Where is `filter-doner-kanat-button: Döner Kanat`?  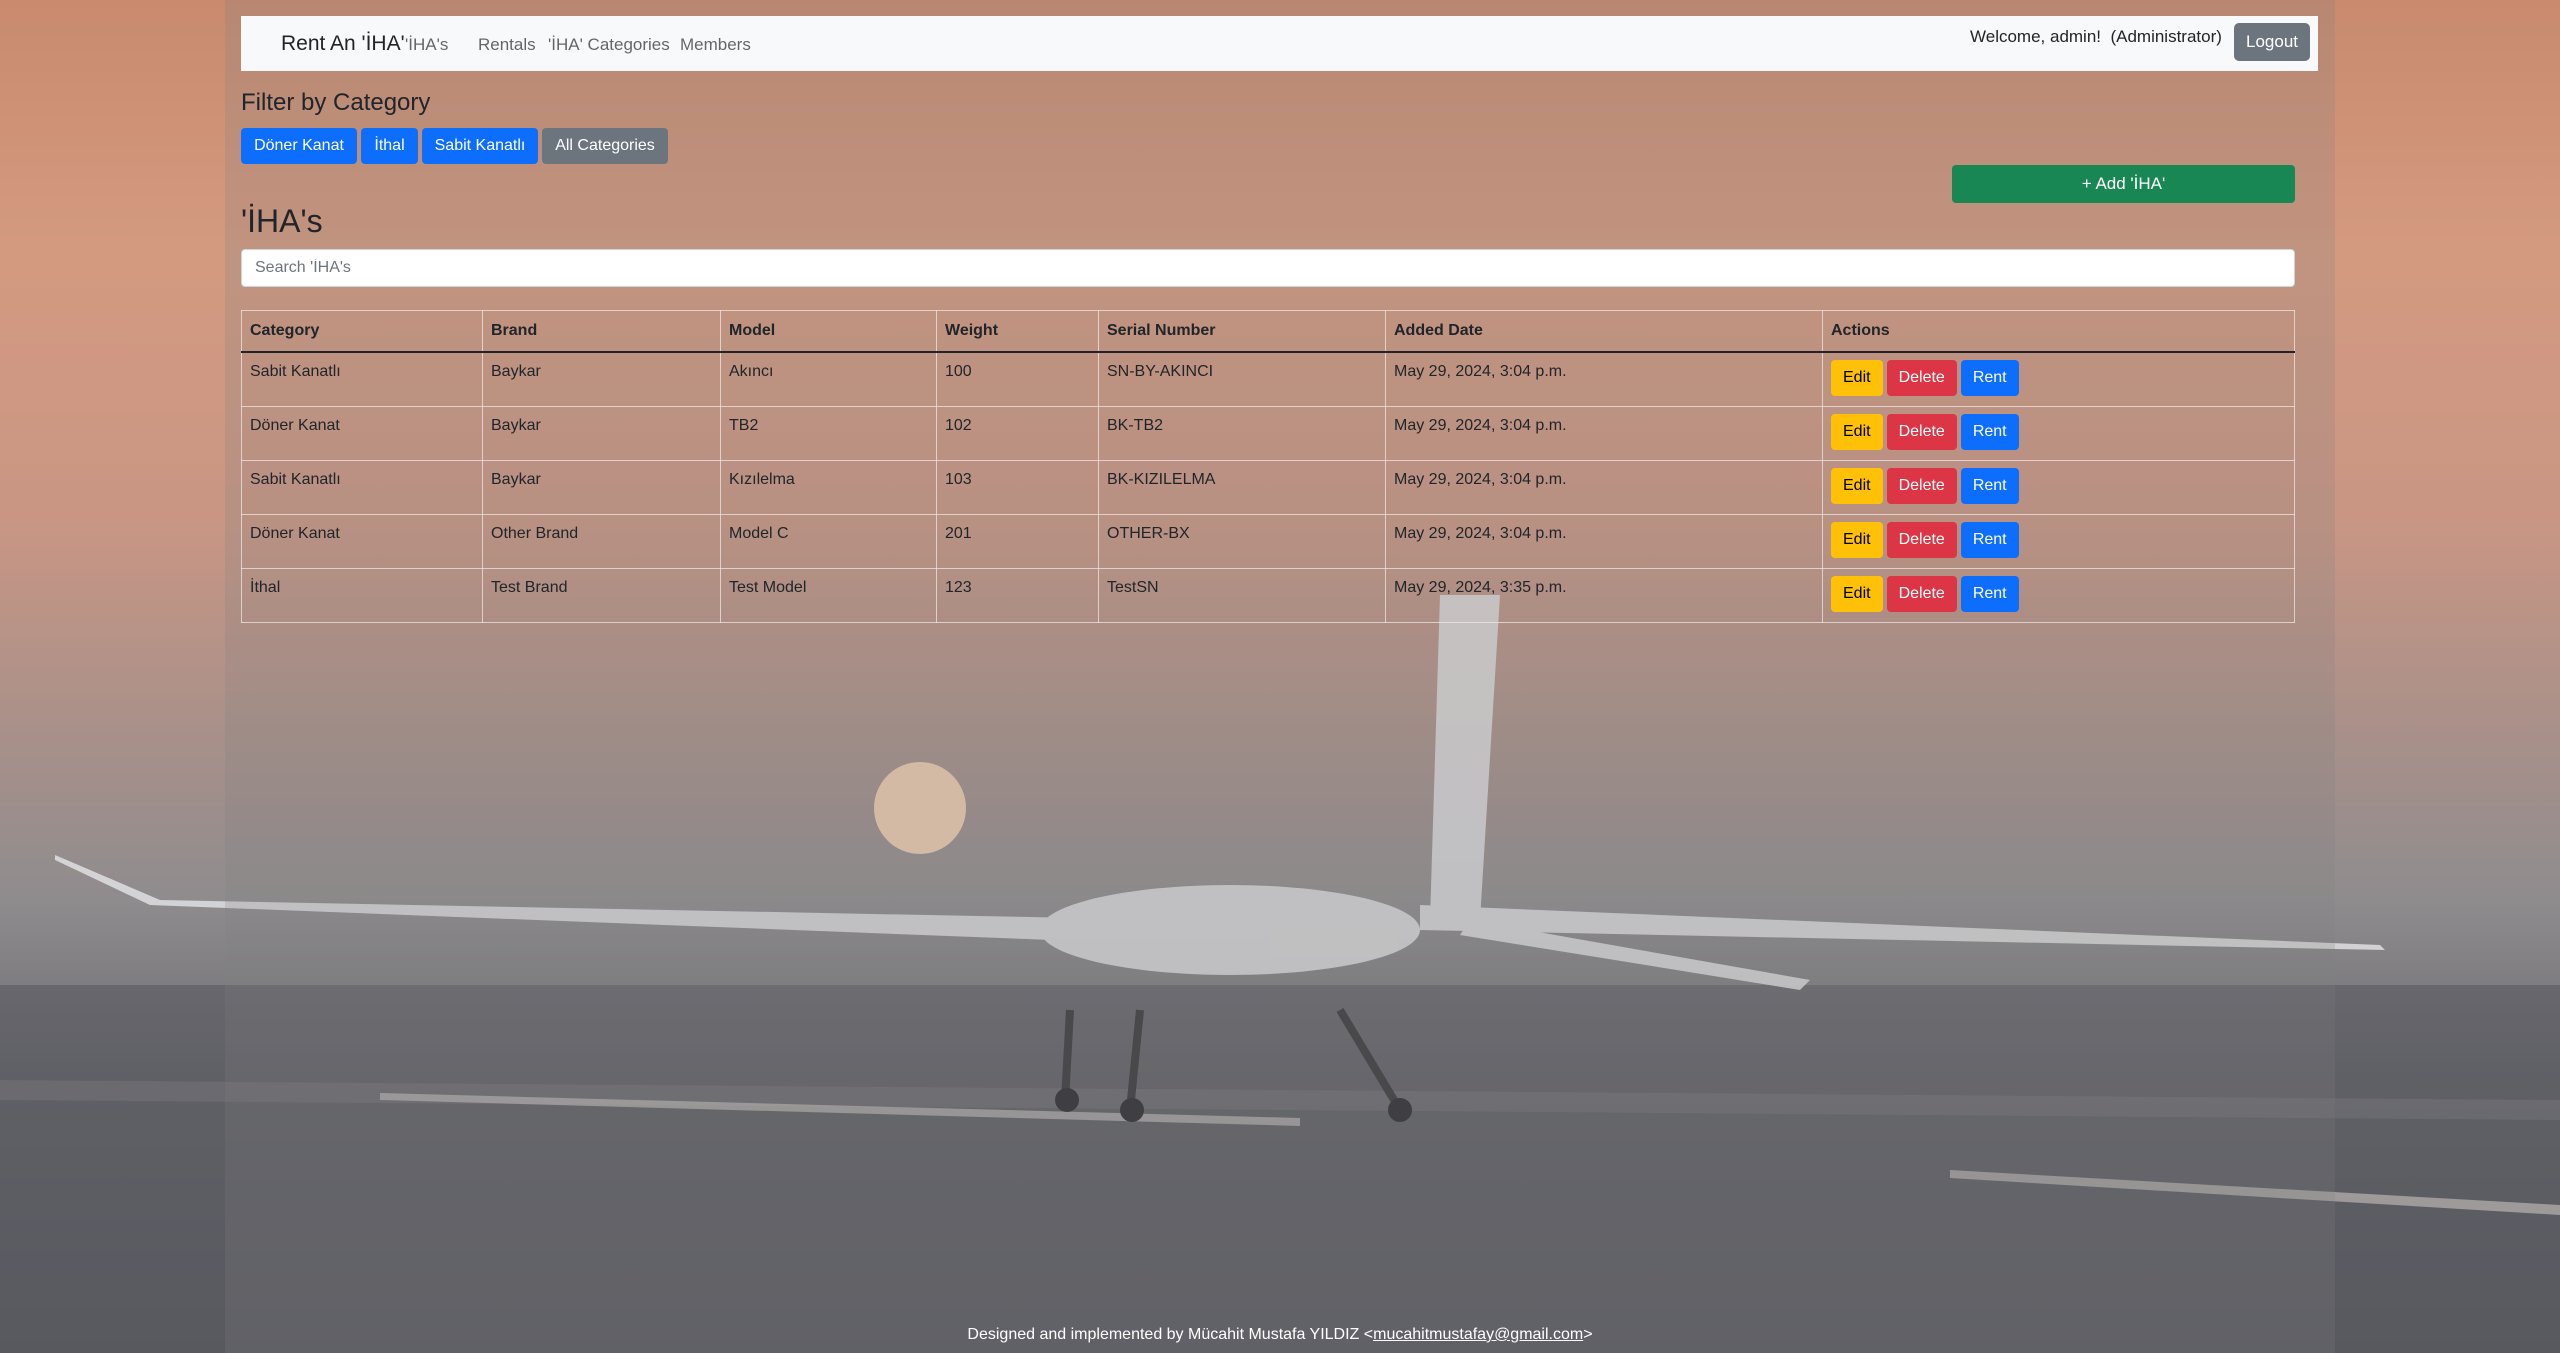
filter-doner-kanat-button: Döner Kanat is located at coordinates (299, 146).